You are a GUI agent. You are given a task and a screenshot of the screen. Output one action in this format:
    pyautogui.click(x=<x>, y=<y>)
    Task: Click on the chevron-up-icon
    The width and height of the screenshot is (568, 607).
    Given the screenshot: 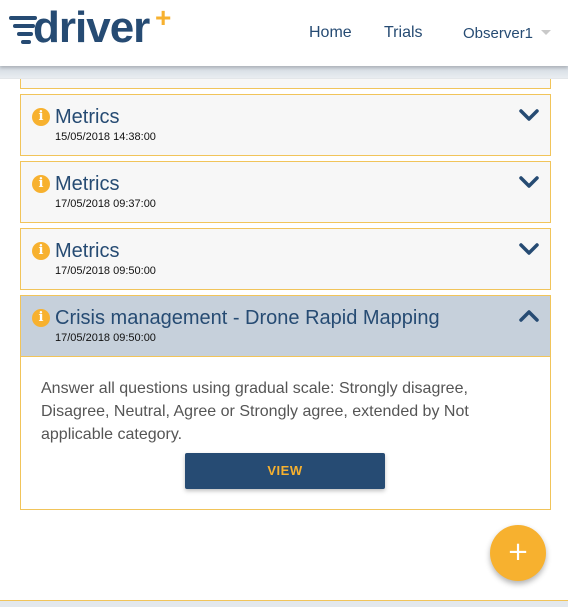 What is the action you would take?
    pyautogui.click(x=529, y=316)
    